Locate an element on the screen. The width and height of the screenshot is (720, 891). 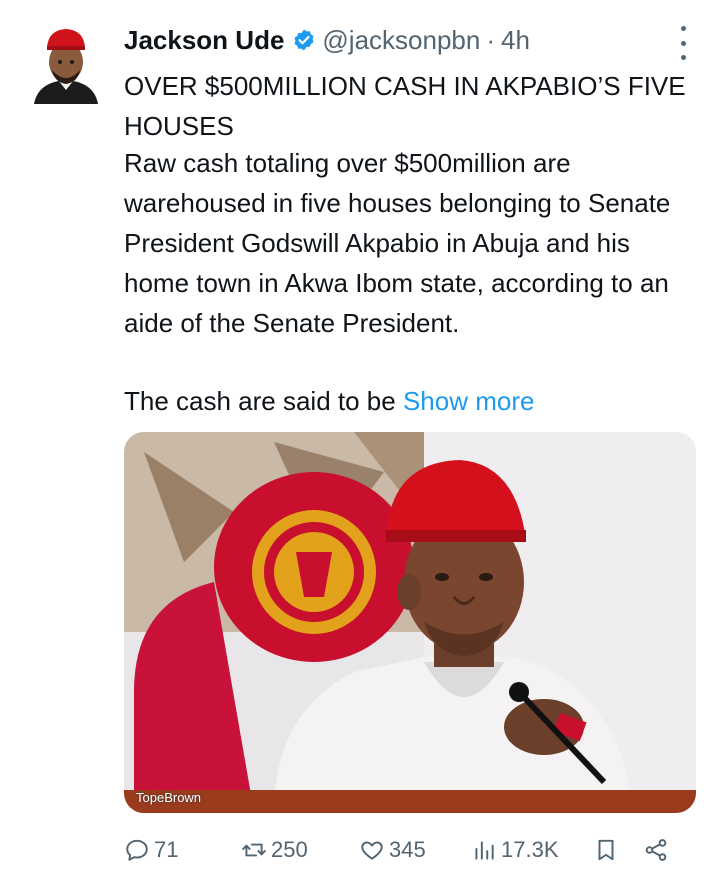
like-count: 345 is located at coordinates (407, 849).